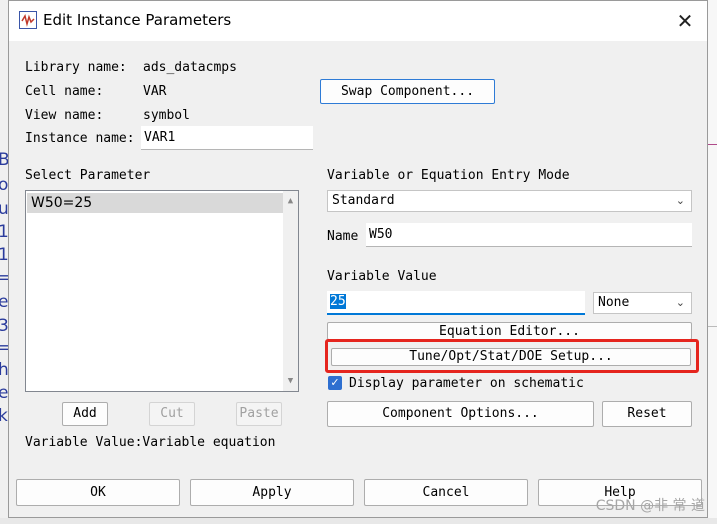 This screenshot has height=524, width=717. I want to click on scroll-down-icon: ▼, so click(290, 381).